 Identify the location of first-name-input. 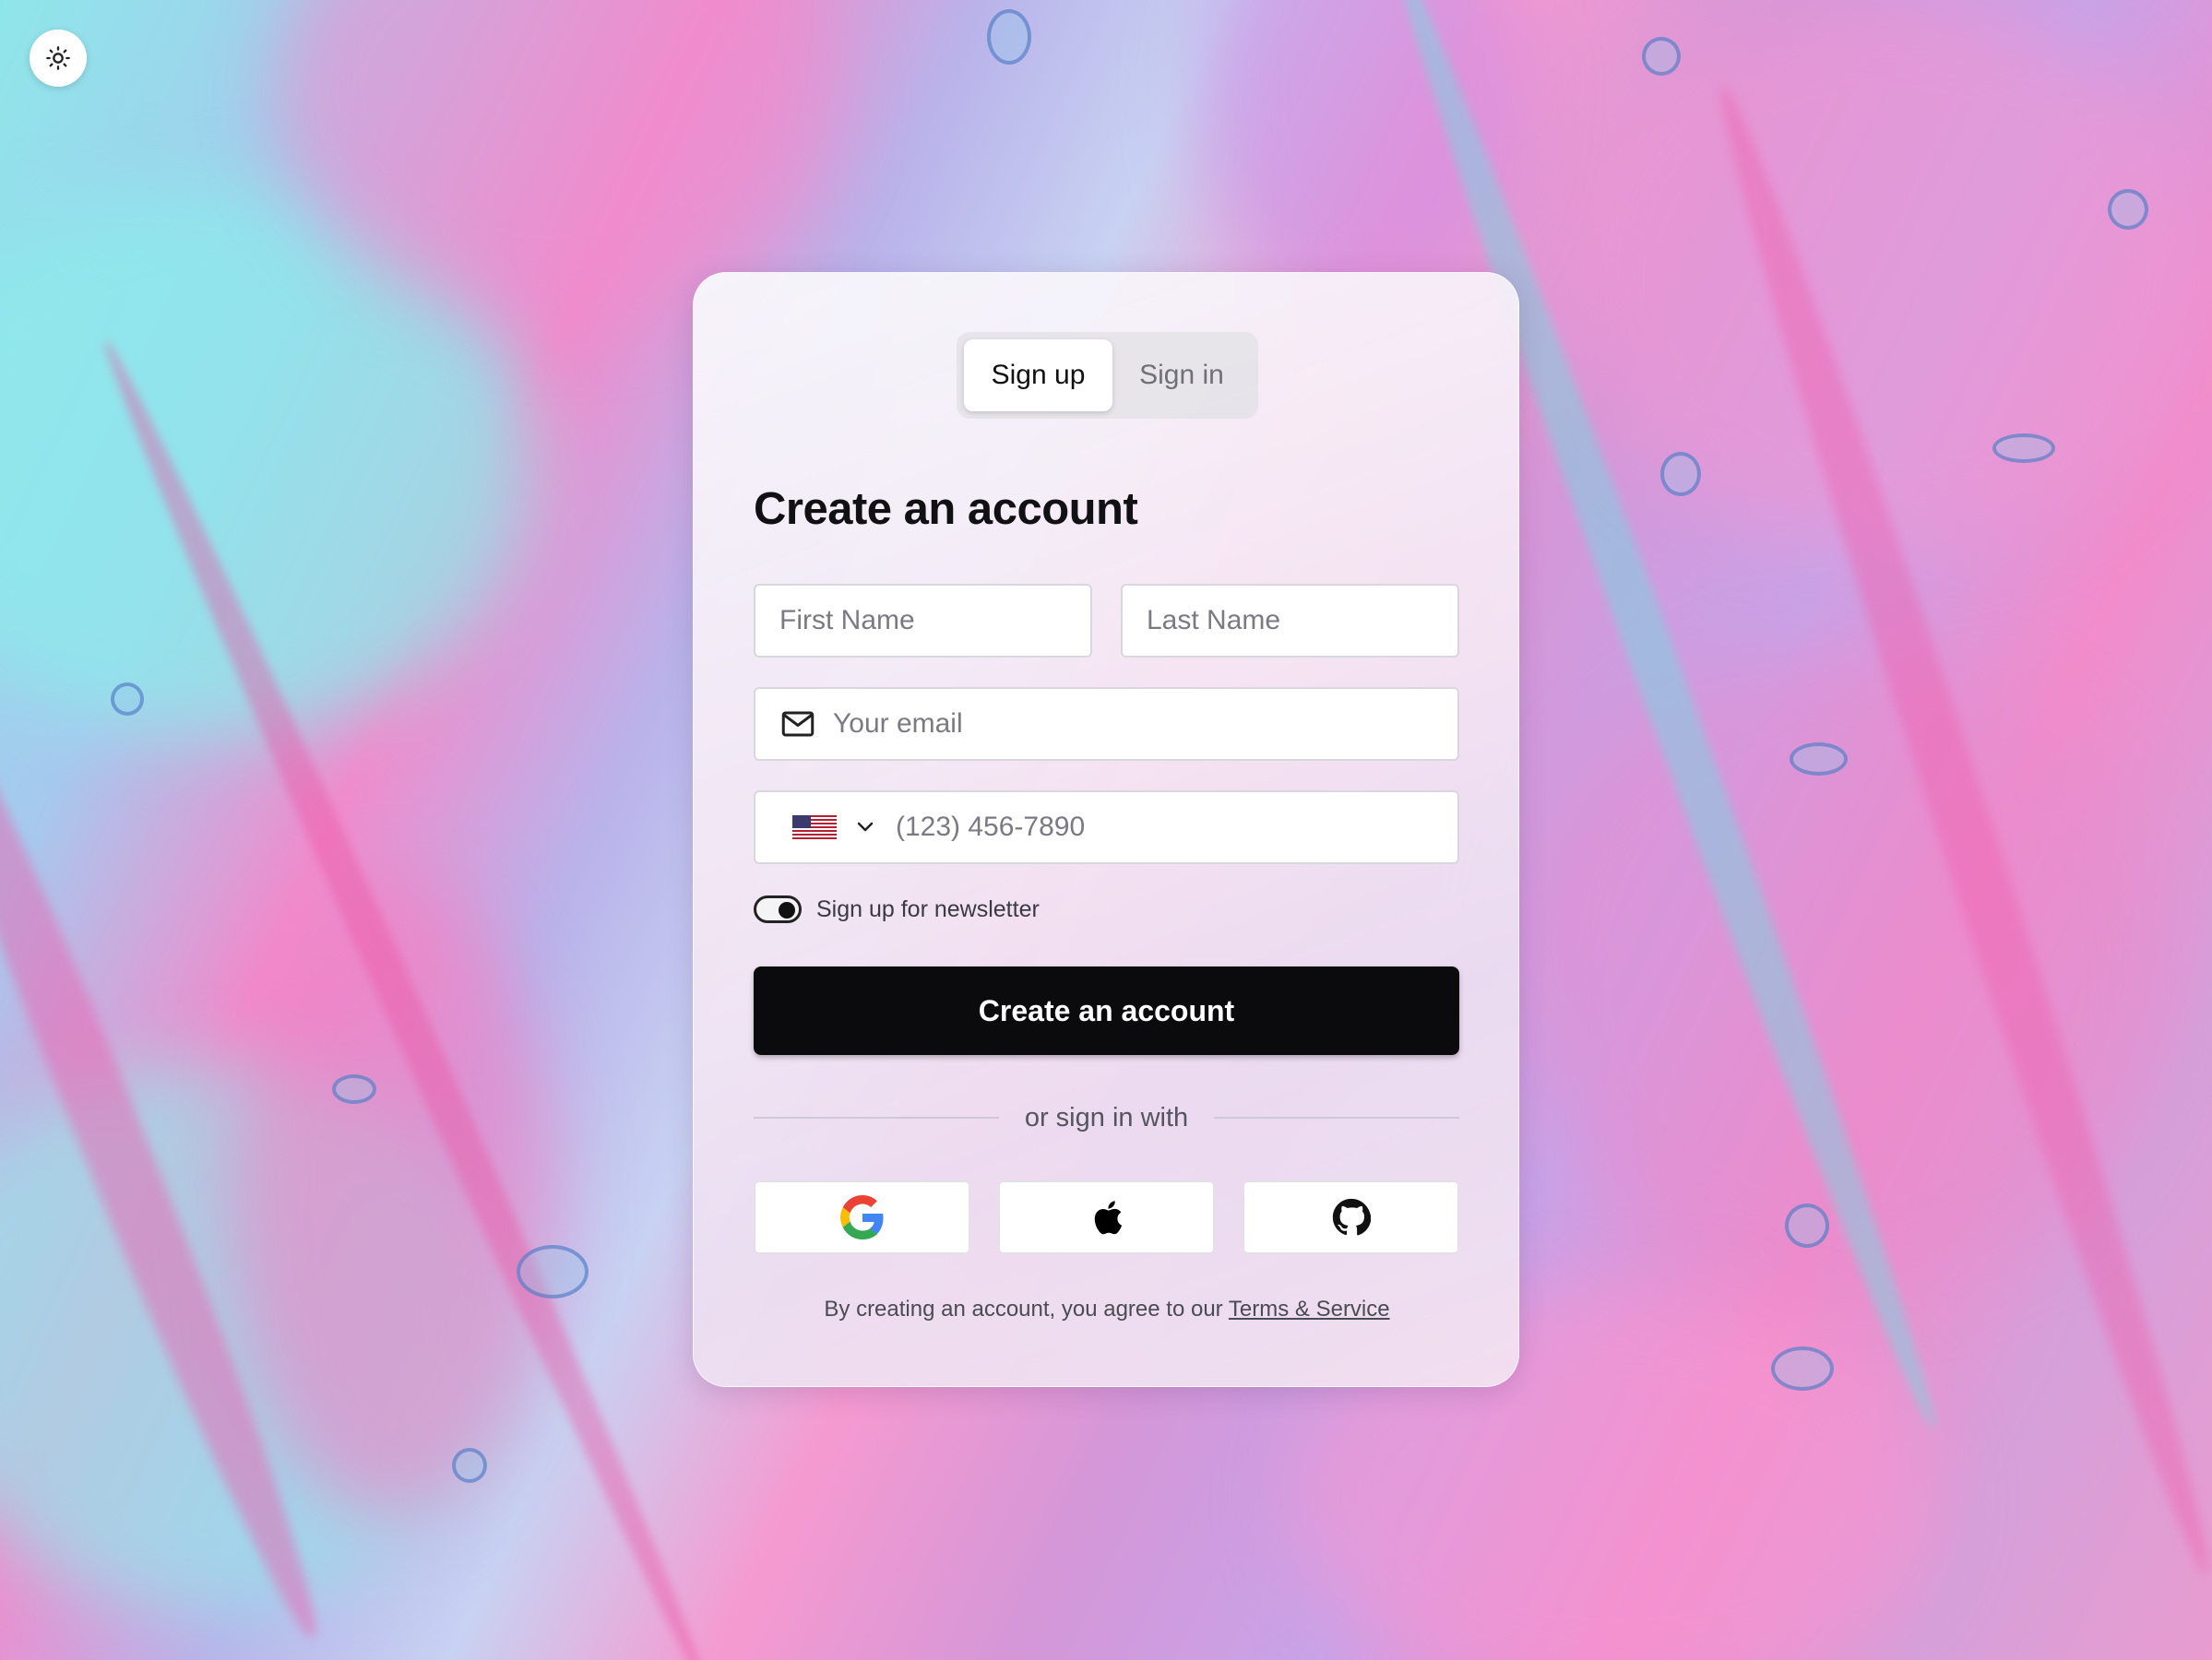
(934, 620).